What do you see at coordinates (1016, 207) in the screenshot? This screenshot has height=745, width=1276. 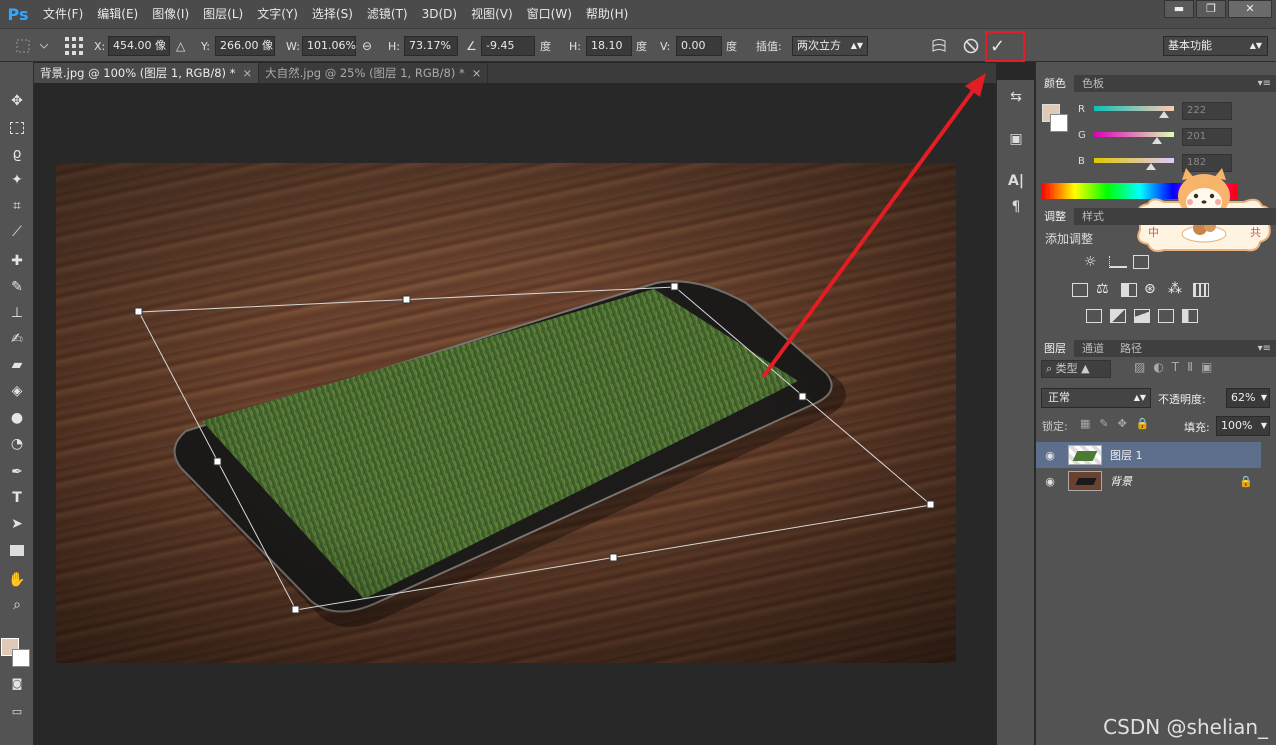 I see `paragraph-panel-icon: ¶` at bounding box center [1016, 207].